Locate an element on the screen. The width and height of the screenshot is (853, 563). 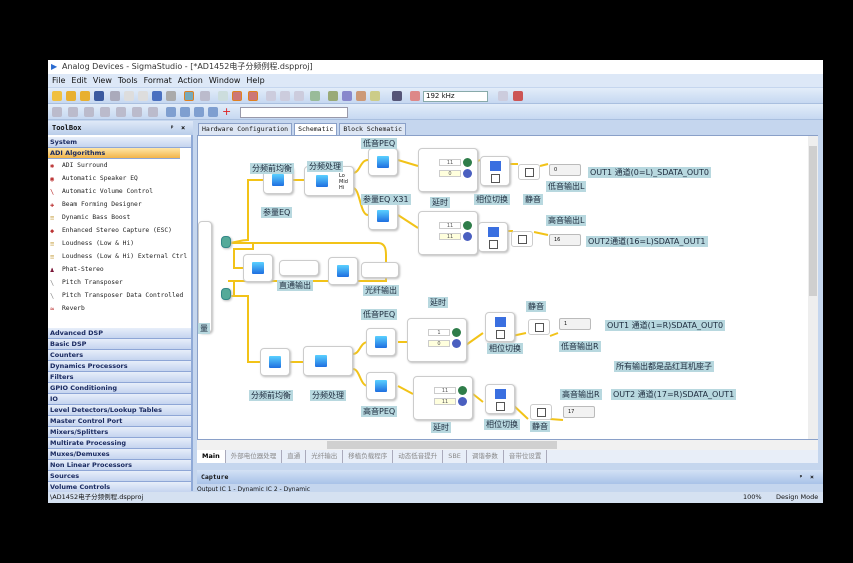
splitter-node is located at coordinates (226, 294).